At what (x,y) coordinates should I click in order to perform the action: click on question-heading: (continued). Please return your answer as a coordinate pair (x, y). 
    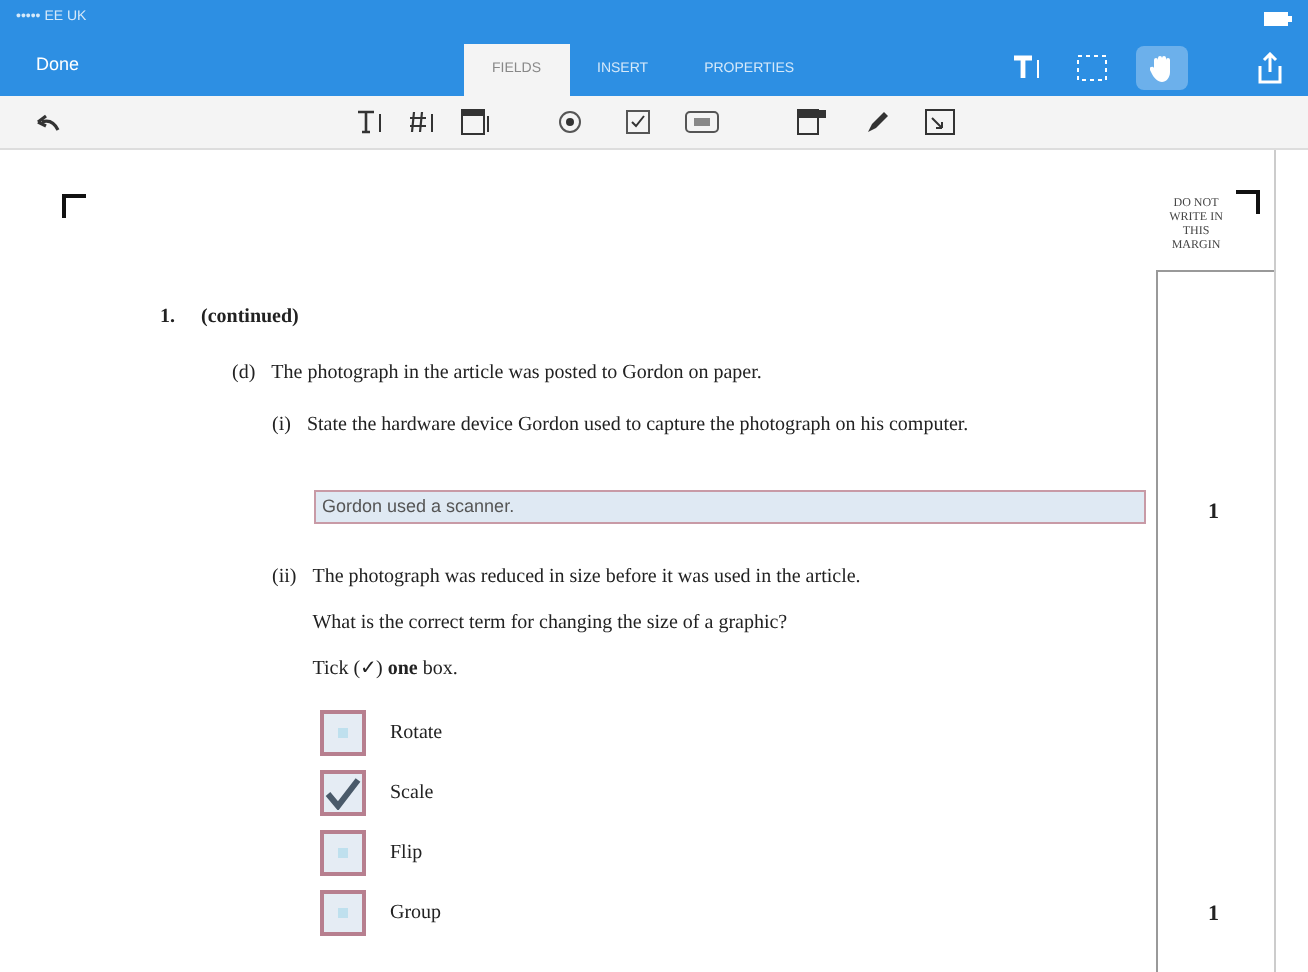
    Looking at the image, I should click on (250, 318).